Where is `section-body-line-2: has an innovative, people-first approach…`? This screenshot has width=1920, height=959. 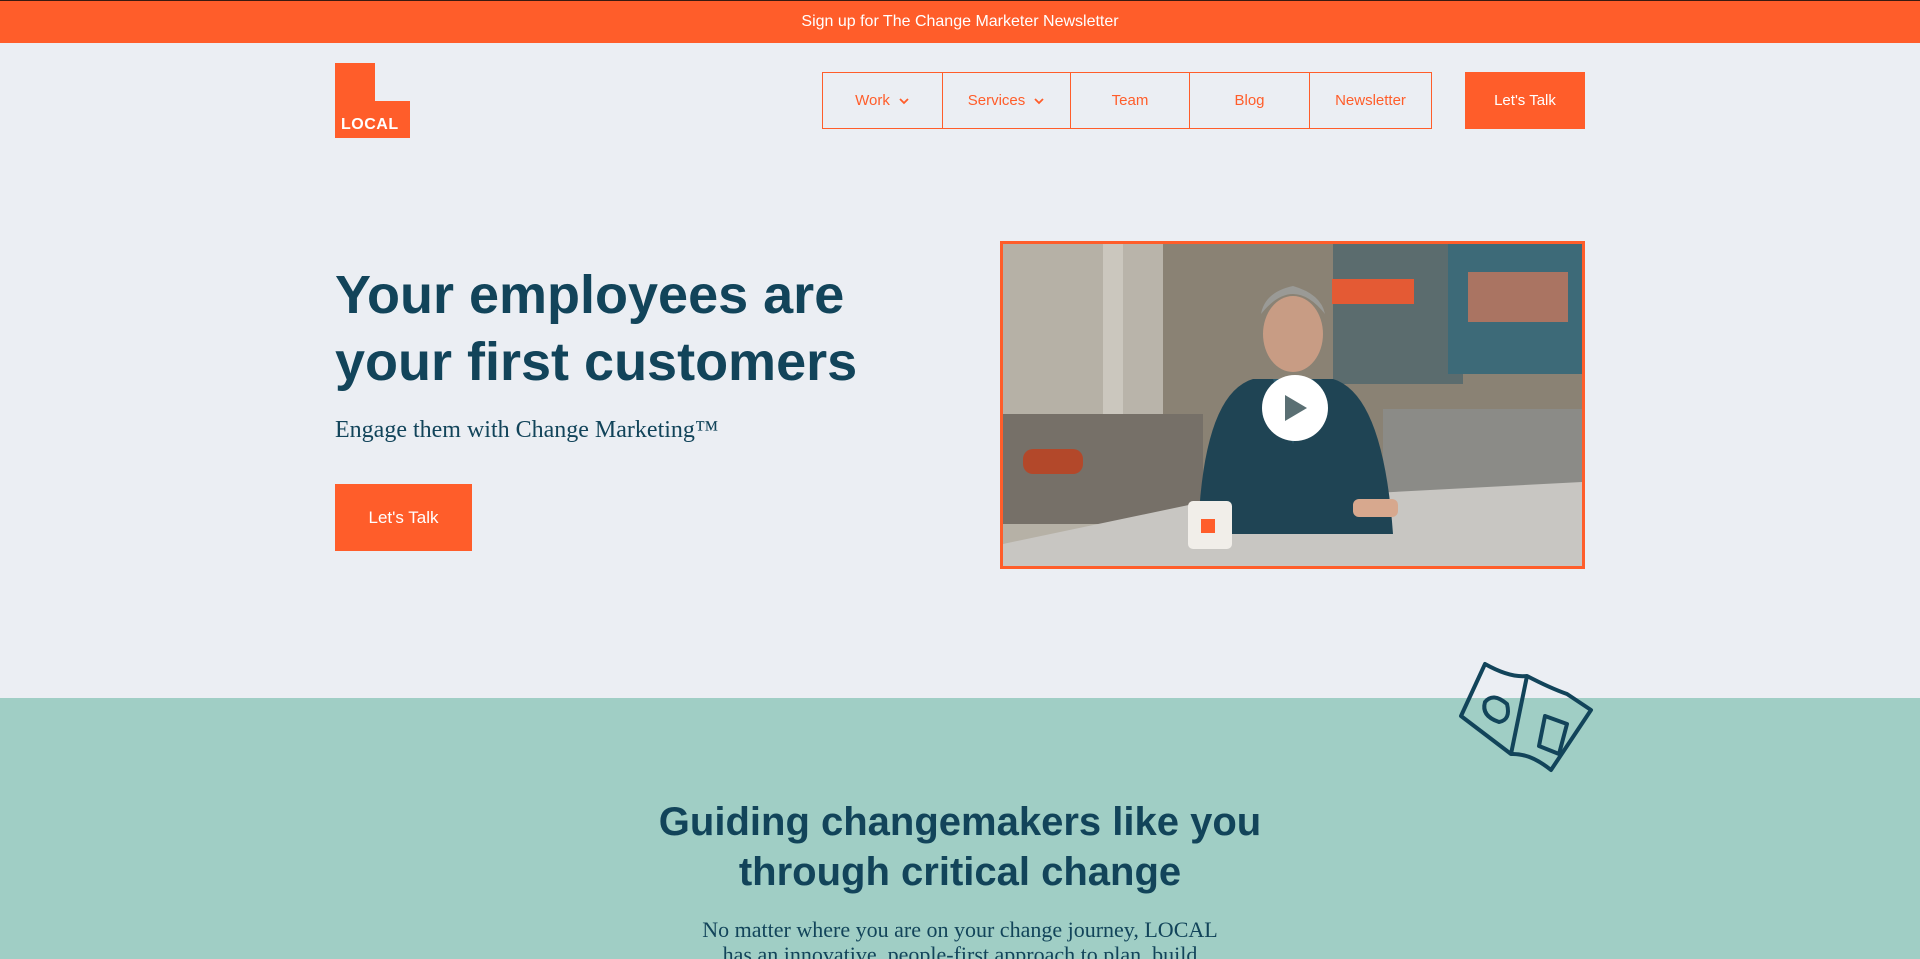
section-body-line-2: has an innovative, people-first approach… is located at coordinates (960, 950).